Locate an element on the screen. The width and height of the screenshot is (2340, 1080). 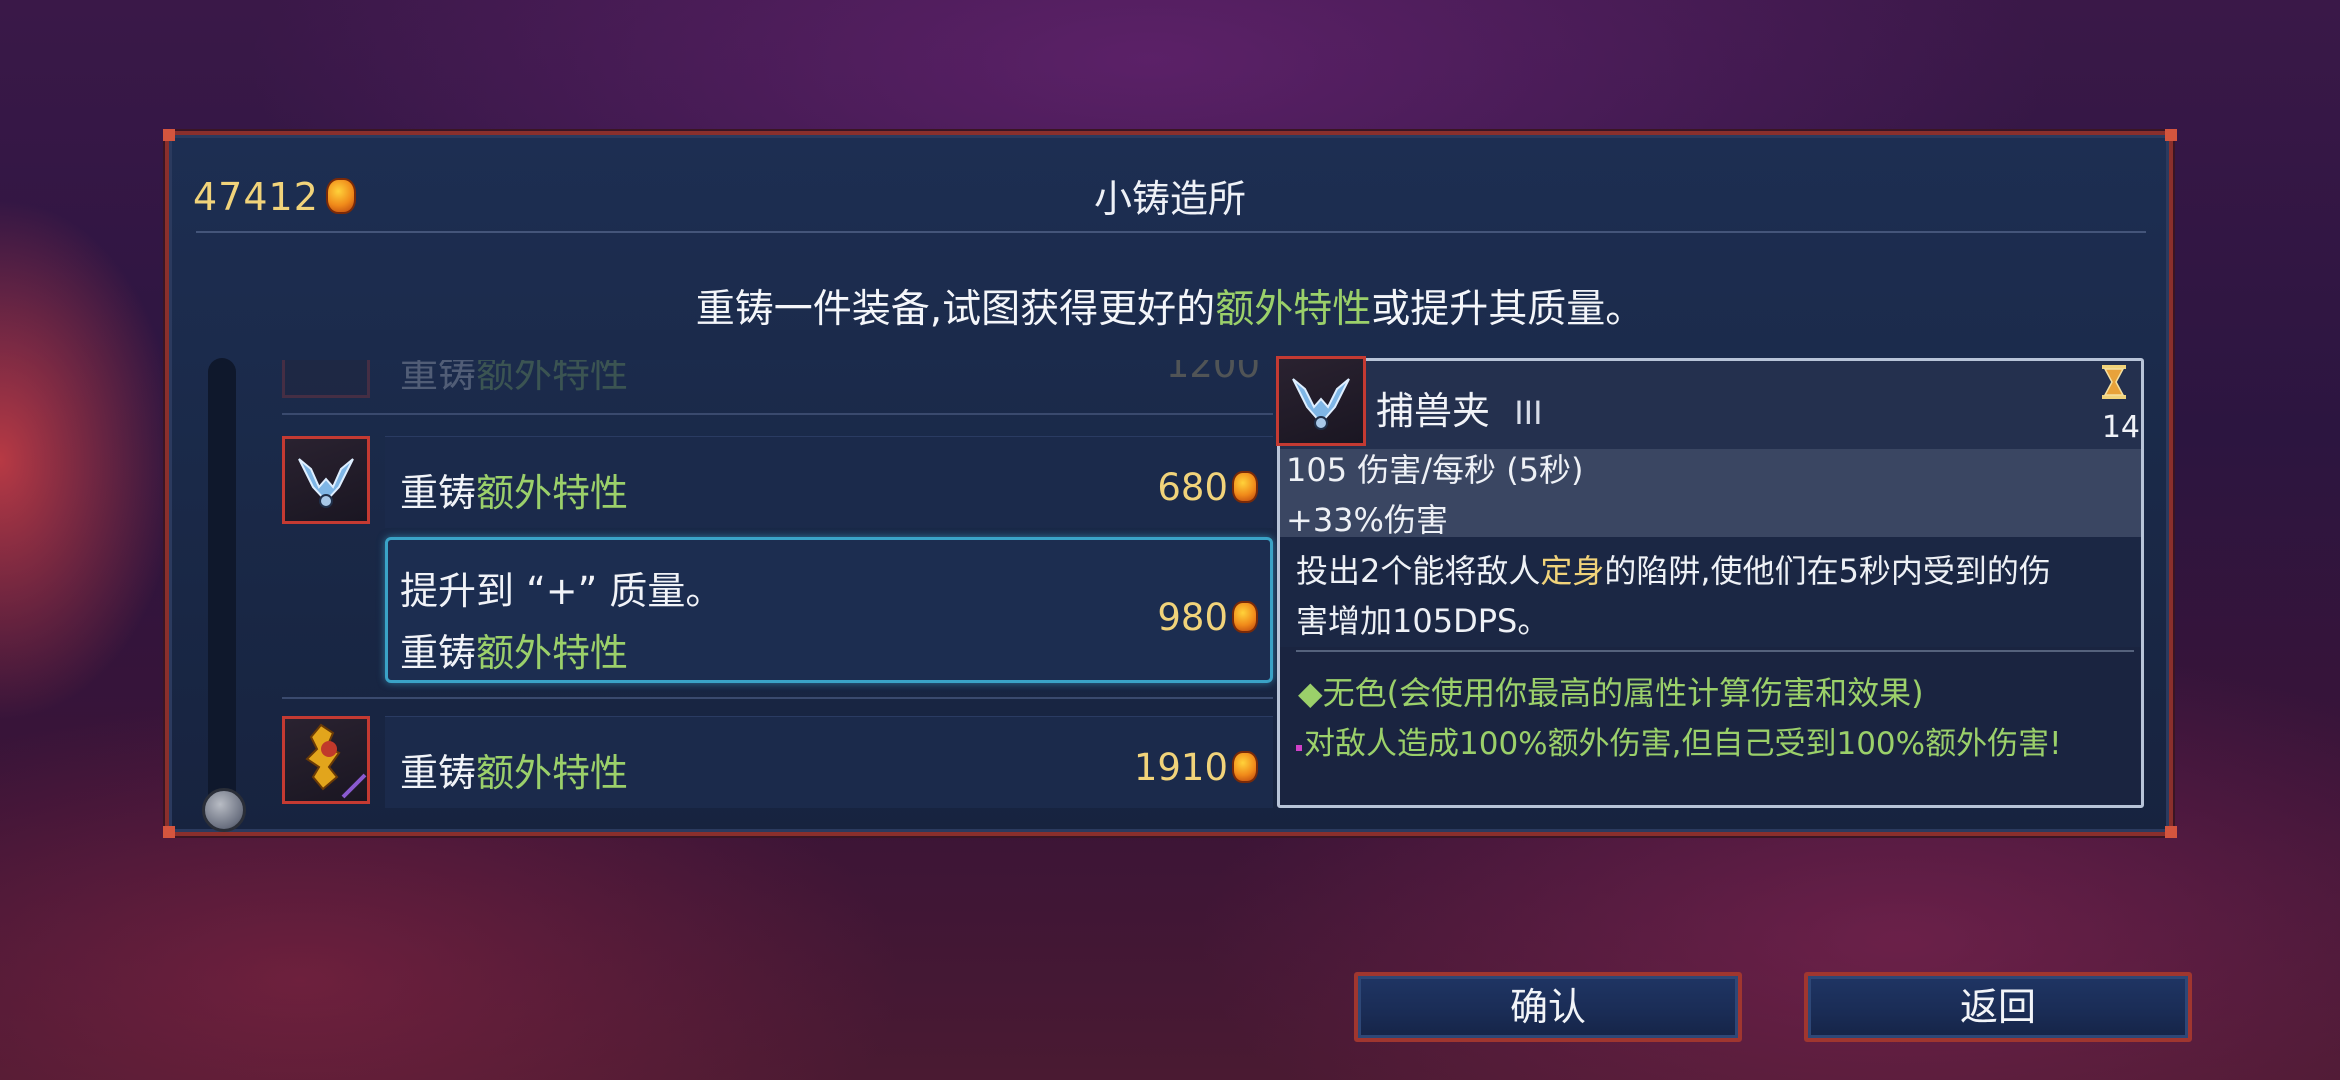
page-title: 小铸造所 is located at coordinates (1169, 199).